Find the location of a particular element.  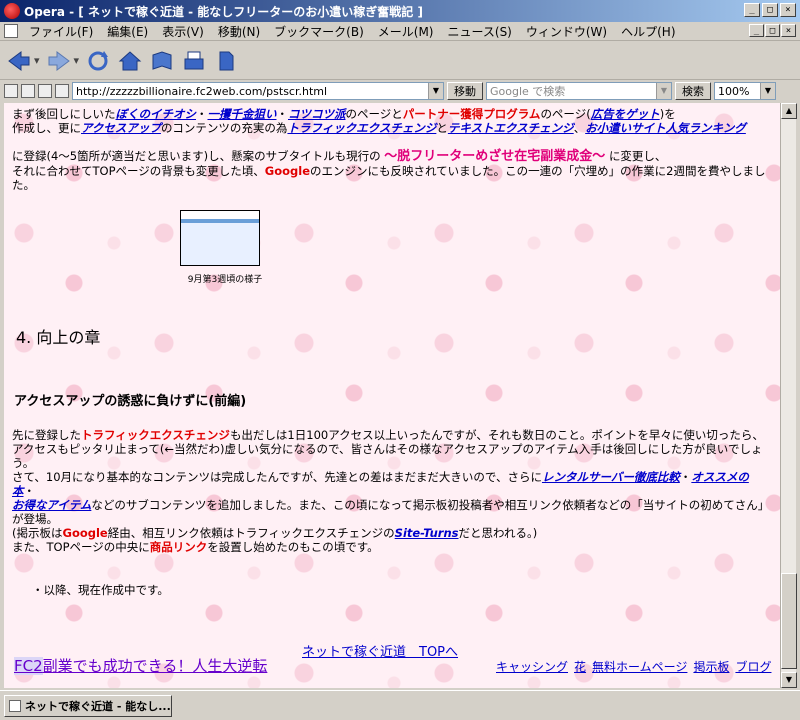

text: 先に登録した is located at coordinates (46, 435).